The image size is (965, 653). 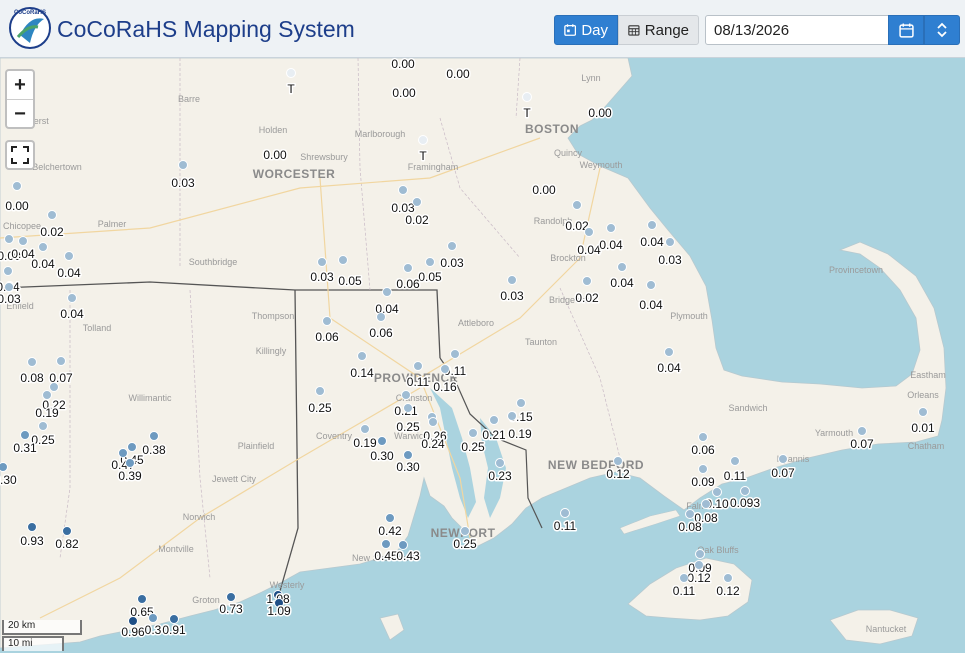 What do you see at coordinates (153, 630) in the screenshot?
I see `precip-value-label: 0.3` at bounding box center [153, 630].